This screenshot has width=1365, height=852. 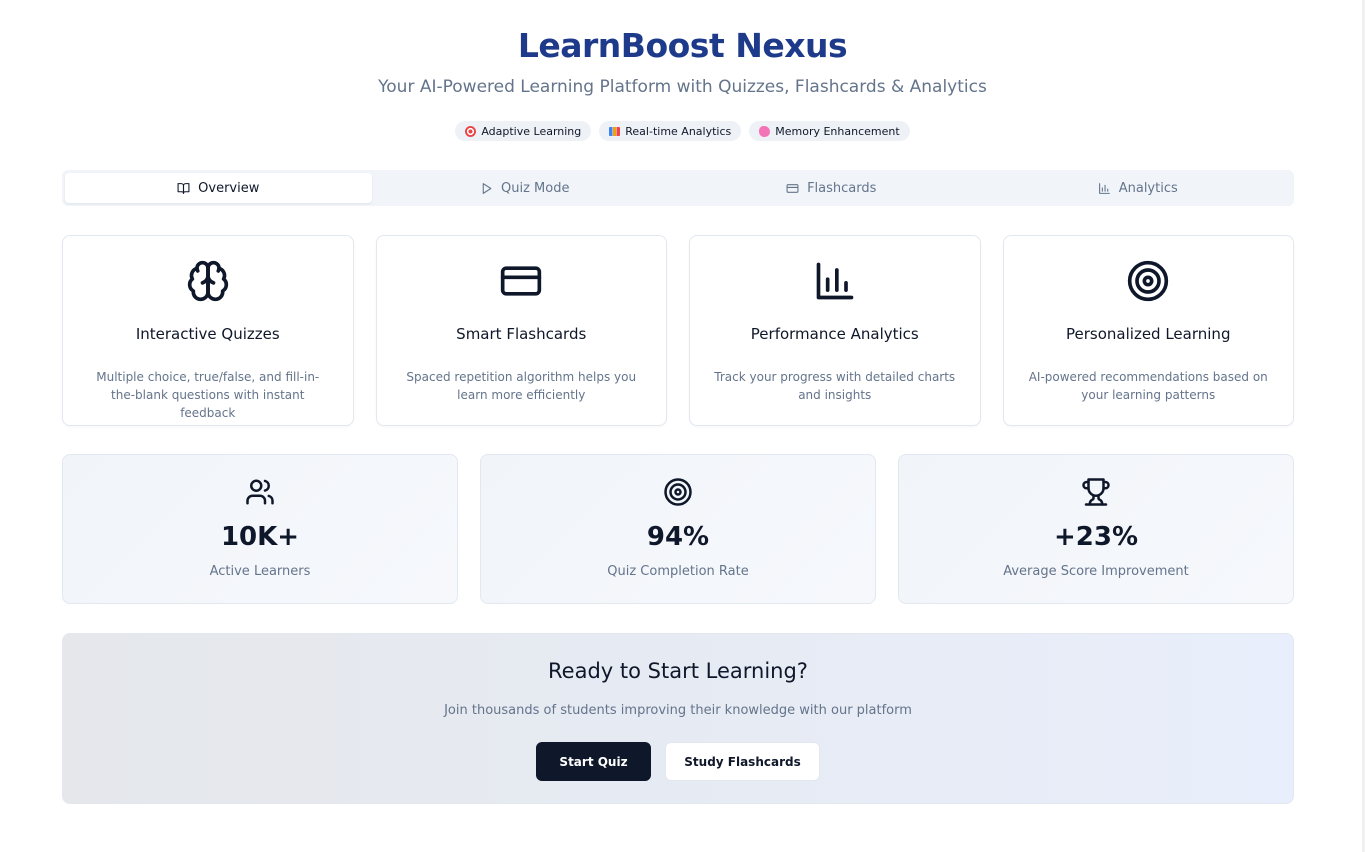 I want to click on stat-value: +23%, so click(x=1096, y=537).